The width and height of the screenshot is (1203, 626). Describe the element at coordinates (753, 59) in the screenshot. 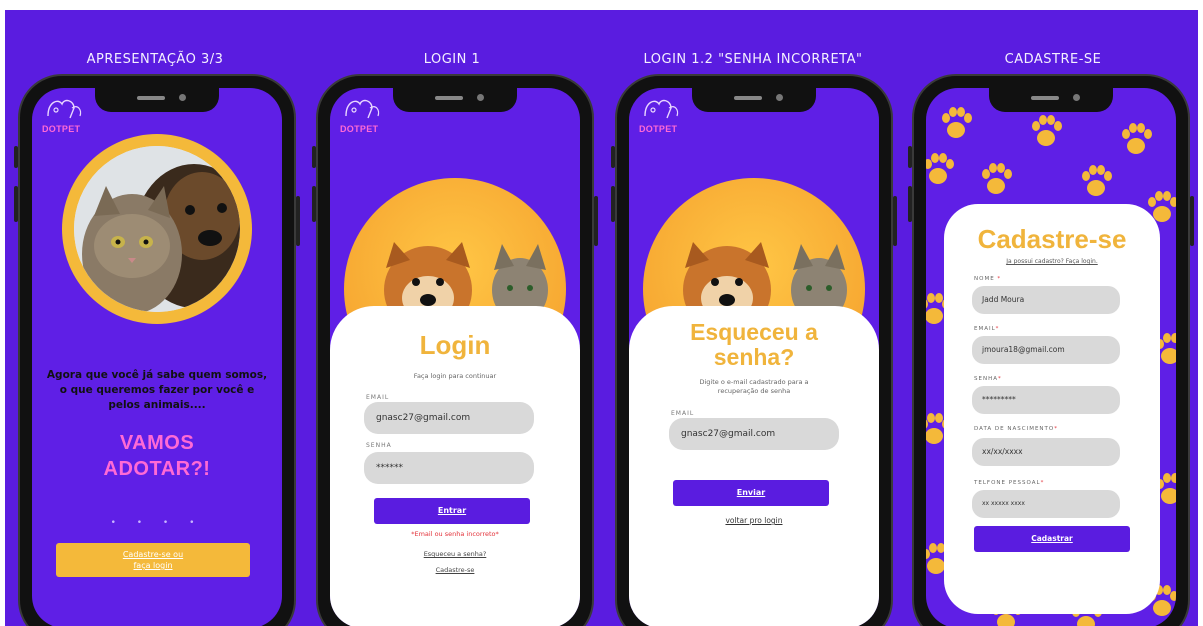

I see `screen-title-forgot: LOGIN 1.2 "SENHA INCORRETA"` at that location.